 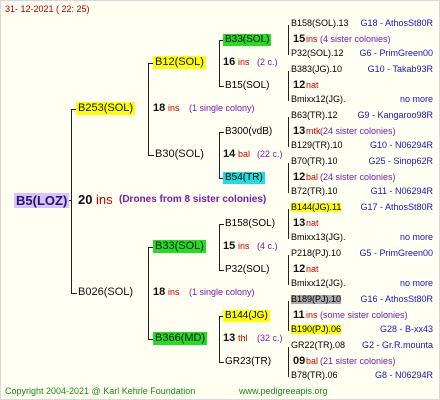 What do you see at coordinates (320, 23) in the screenshot?
I see `g4-id: B158(SOL).13` at bounding box center [320, 23].